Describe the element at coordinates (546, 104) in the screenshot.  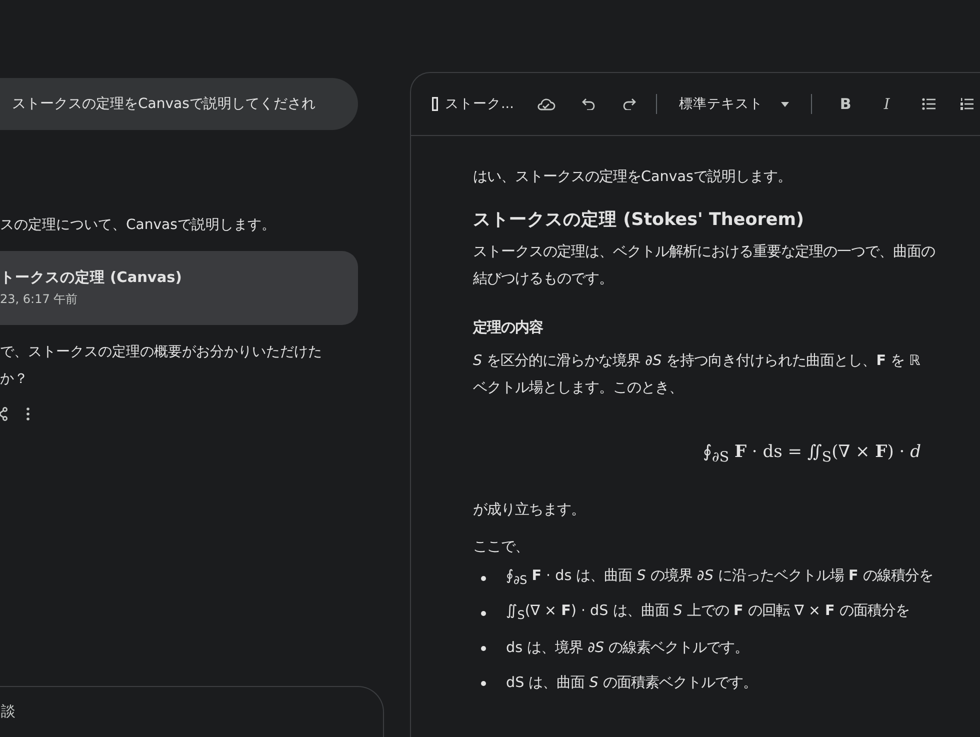
I see `cloud-icon` at that location.